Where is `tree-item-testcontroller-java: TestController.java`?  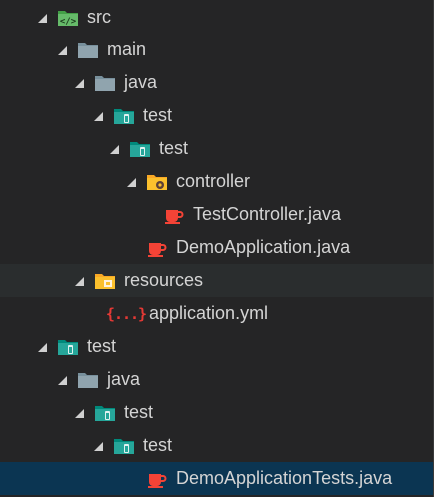
tree-item-testcontroller-java: TestController.java is located at coordinates (216, 214).